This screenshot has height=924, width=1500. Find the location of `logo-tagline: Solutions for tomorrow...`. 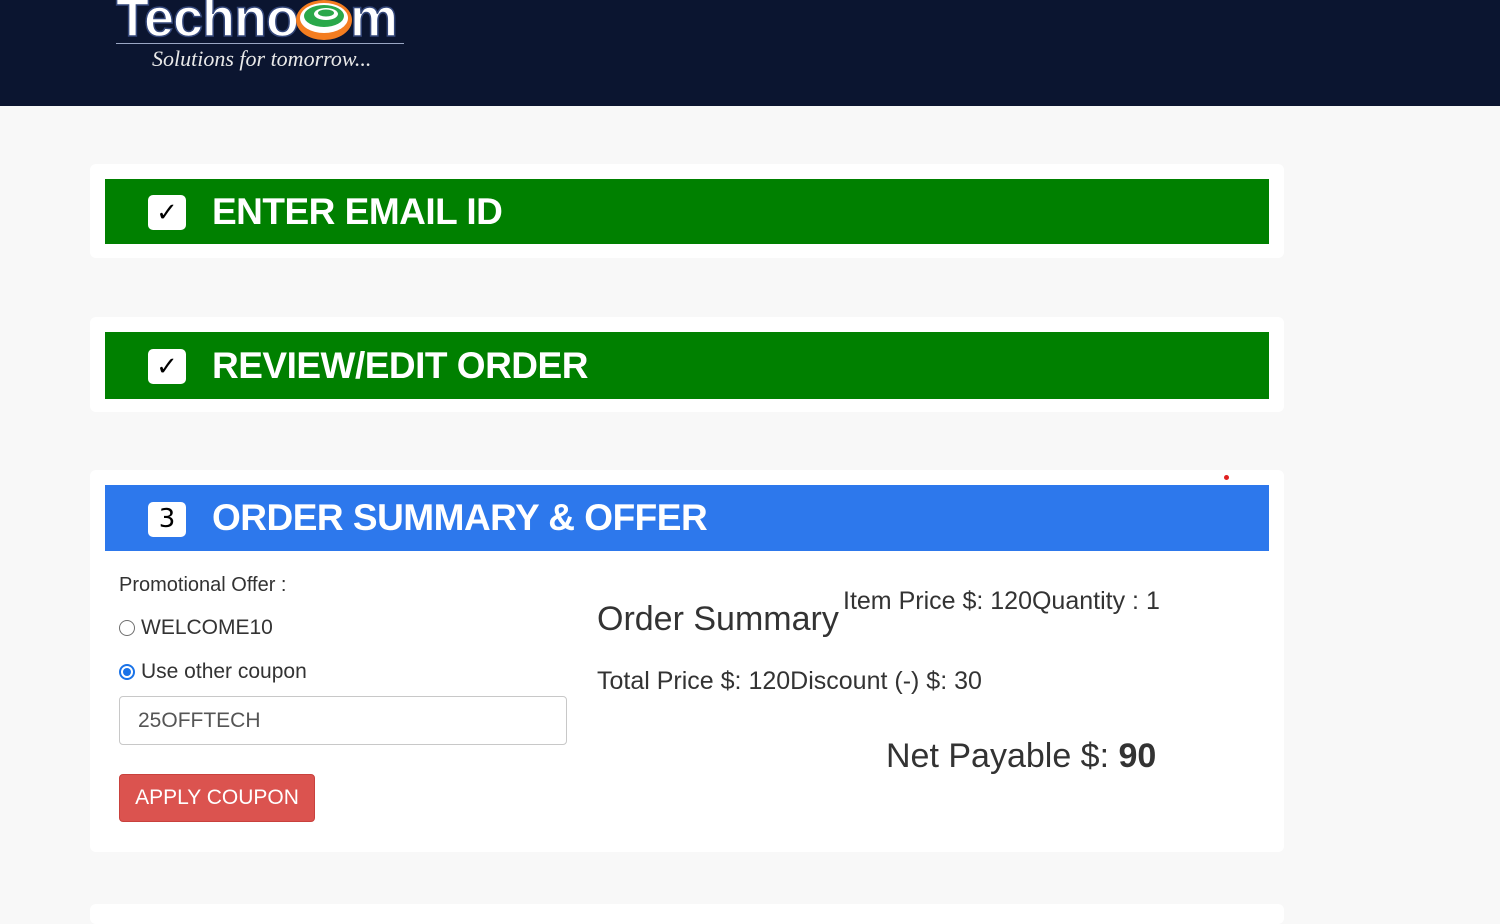

logo-tagline: Solutions for tomorrow... is located at coordinates (262, 58).